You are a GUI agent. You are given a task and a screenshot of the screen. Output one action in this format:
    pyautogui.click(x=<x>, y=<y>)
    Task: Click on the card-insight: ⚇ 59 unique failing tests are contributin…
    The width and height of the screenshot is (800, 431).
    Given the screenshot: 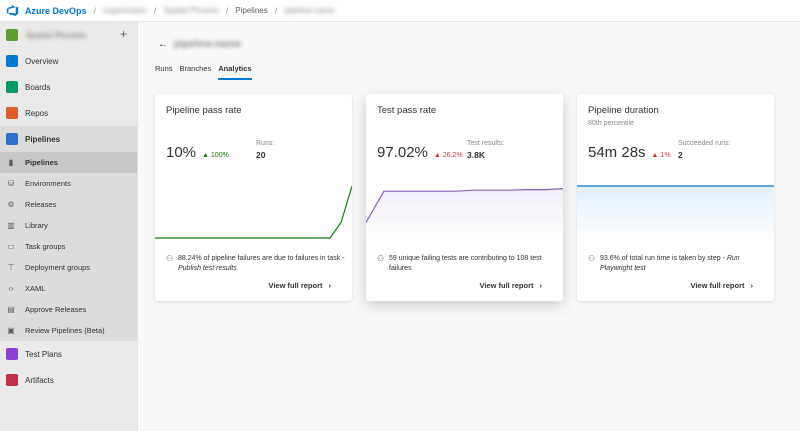 What is the action you would take?
    pyautogui.click(x=467, y=264)
    